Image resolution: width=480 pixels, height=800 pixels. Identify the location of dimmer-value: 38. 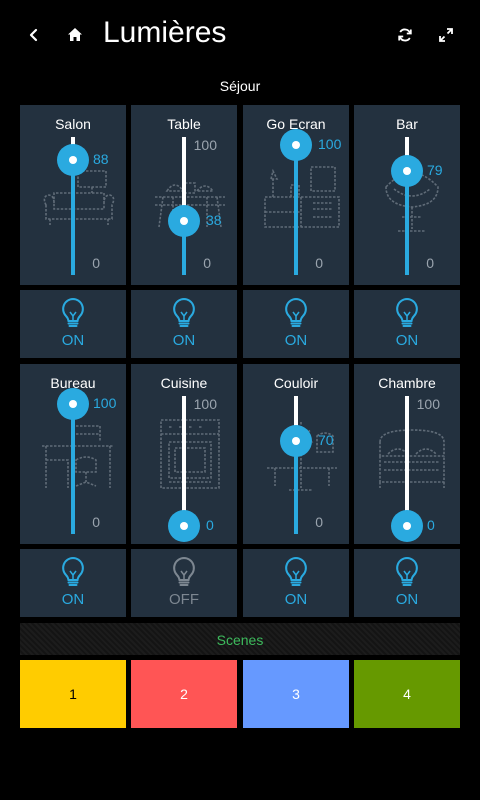
(214, 219).